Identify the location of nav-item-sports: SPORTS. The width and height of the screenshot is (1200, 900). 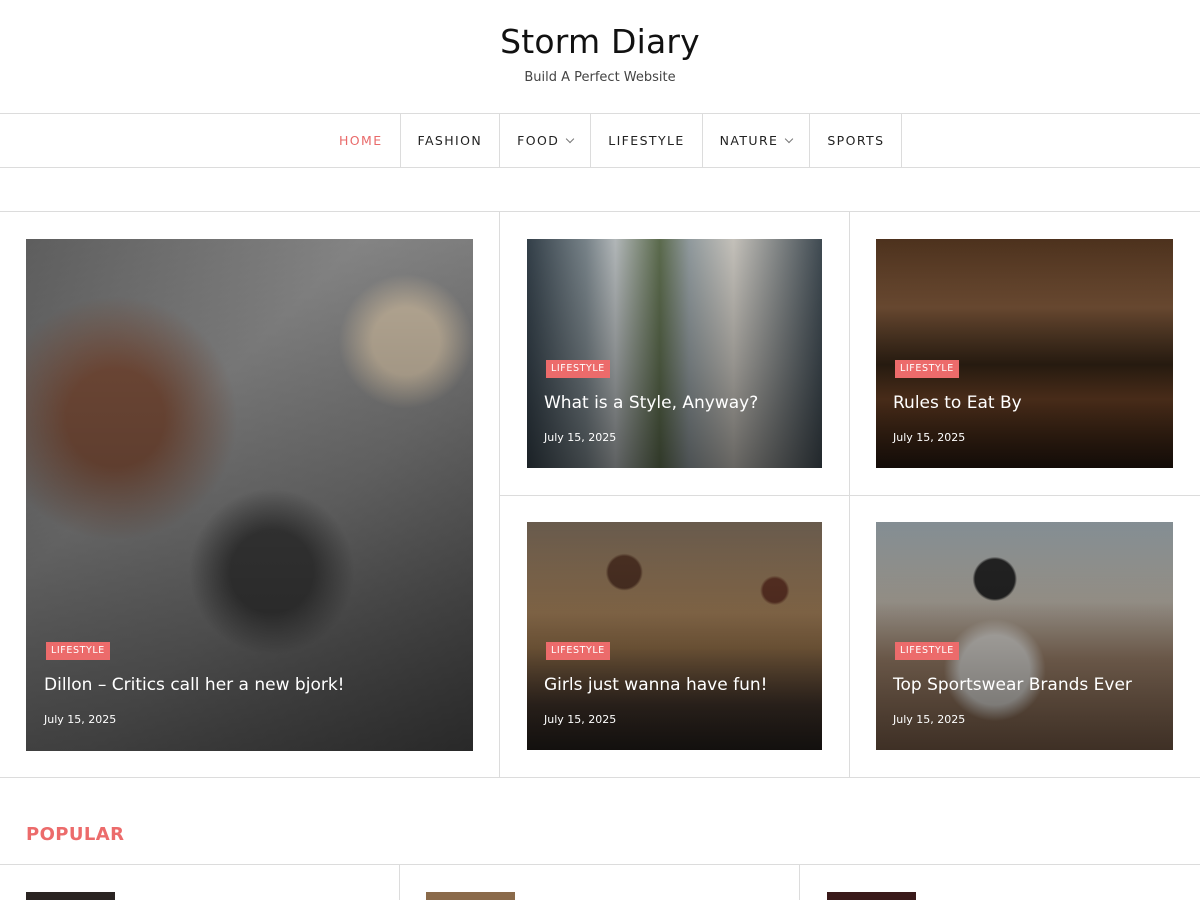
(856, 140).